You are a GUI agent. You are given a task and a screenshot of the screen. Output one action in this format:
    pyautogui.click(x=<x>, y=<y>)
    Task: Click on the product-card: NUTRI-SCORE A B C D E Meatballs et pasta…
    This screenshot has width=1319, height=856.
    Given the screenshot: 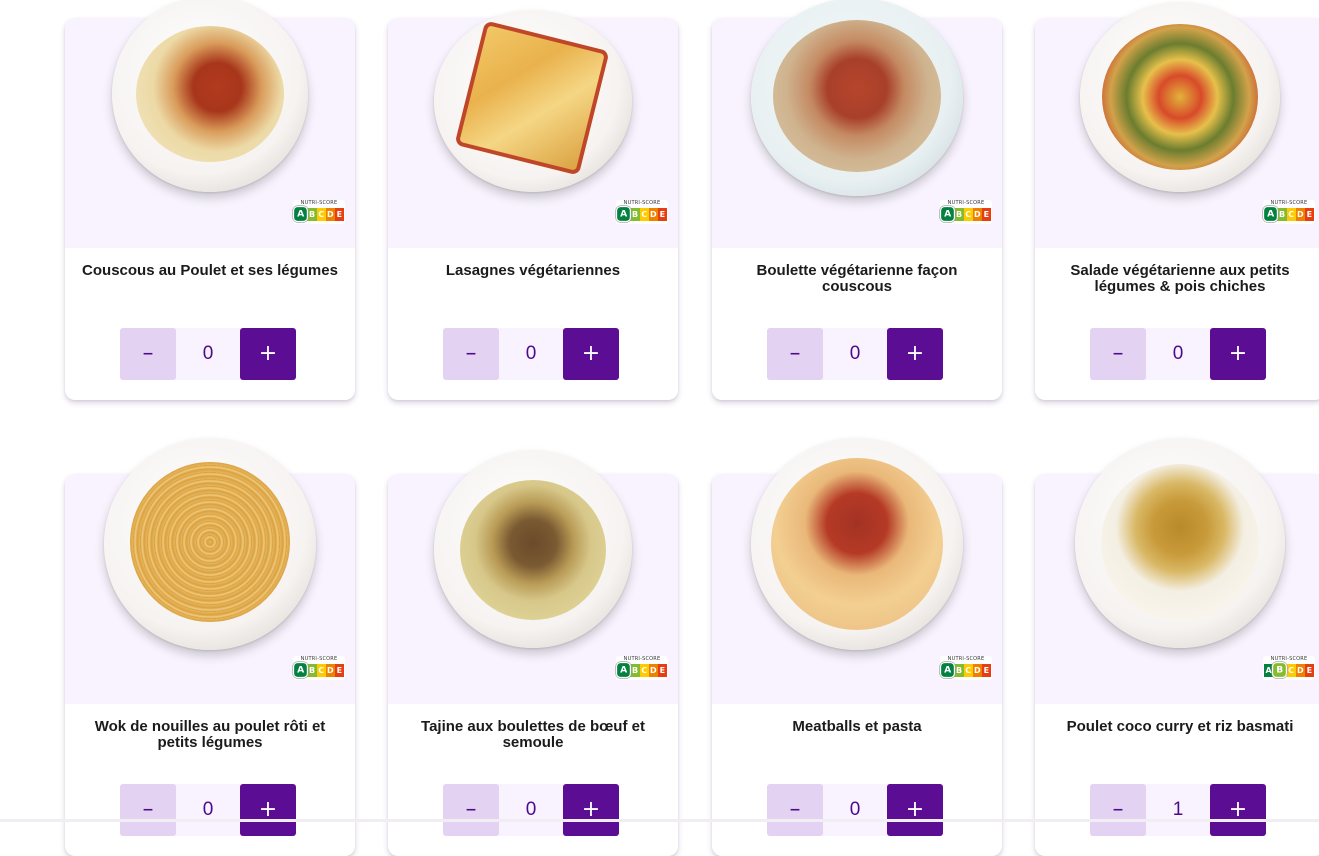 What is the action you would take?
    pyautogui.click(x=857, y=647)
    